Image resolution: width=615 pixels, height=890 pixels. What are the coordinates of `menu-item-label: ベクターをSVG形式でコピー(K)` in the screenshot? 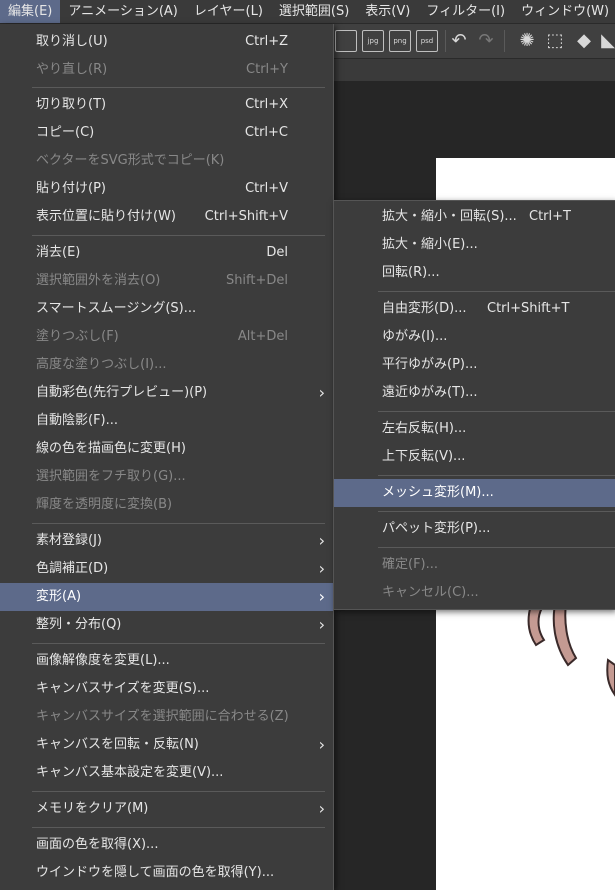 It's located at (130, 160).